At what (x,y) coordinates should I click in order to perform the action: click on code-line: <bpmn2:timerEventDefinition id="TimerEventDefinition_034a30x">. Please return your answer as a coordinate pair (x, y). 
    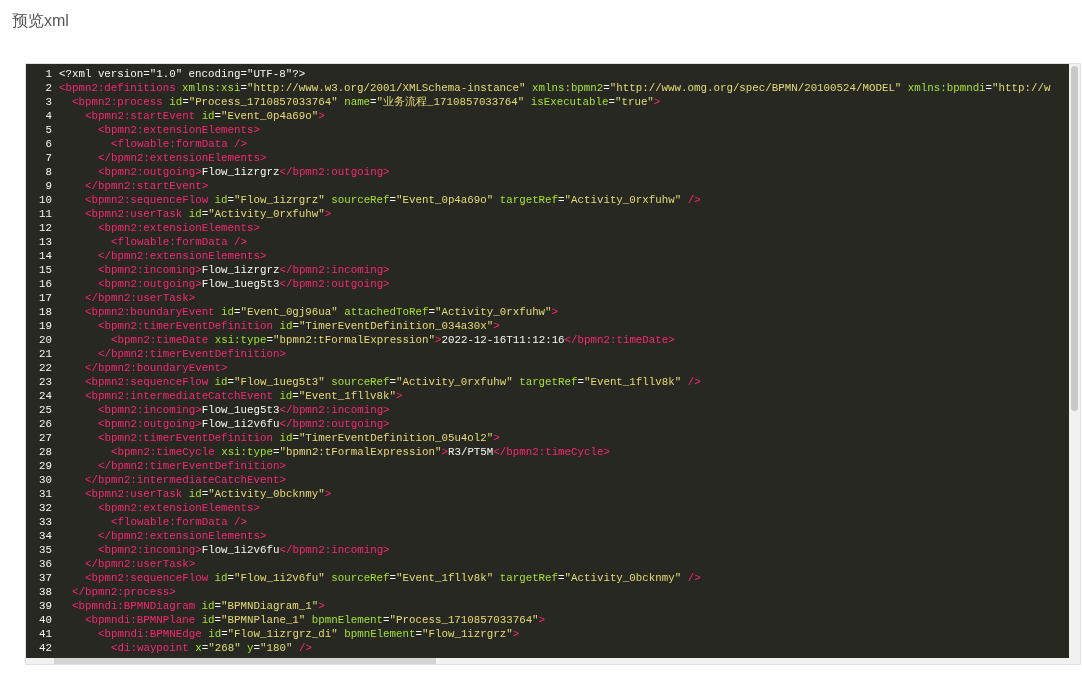
    Looking at the image, I should click on (299, 326).